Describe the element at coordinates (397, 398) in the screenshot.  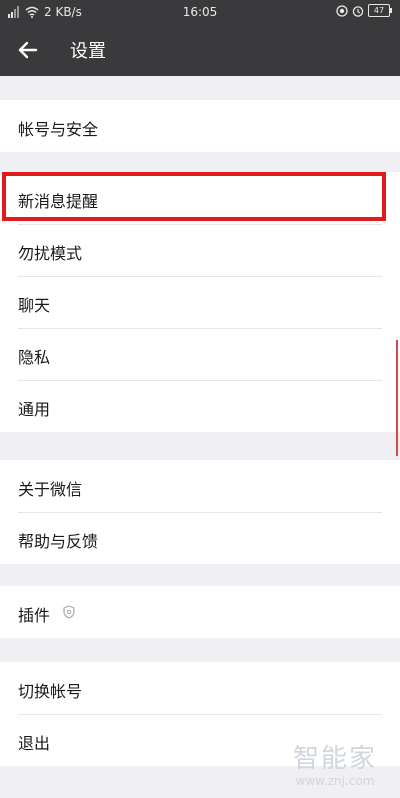
I see `scroll-indicator` at that location.